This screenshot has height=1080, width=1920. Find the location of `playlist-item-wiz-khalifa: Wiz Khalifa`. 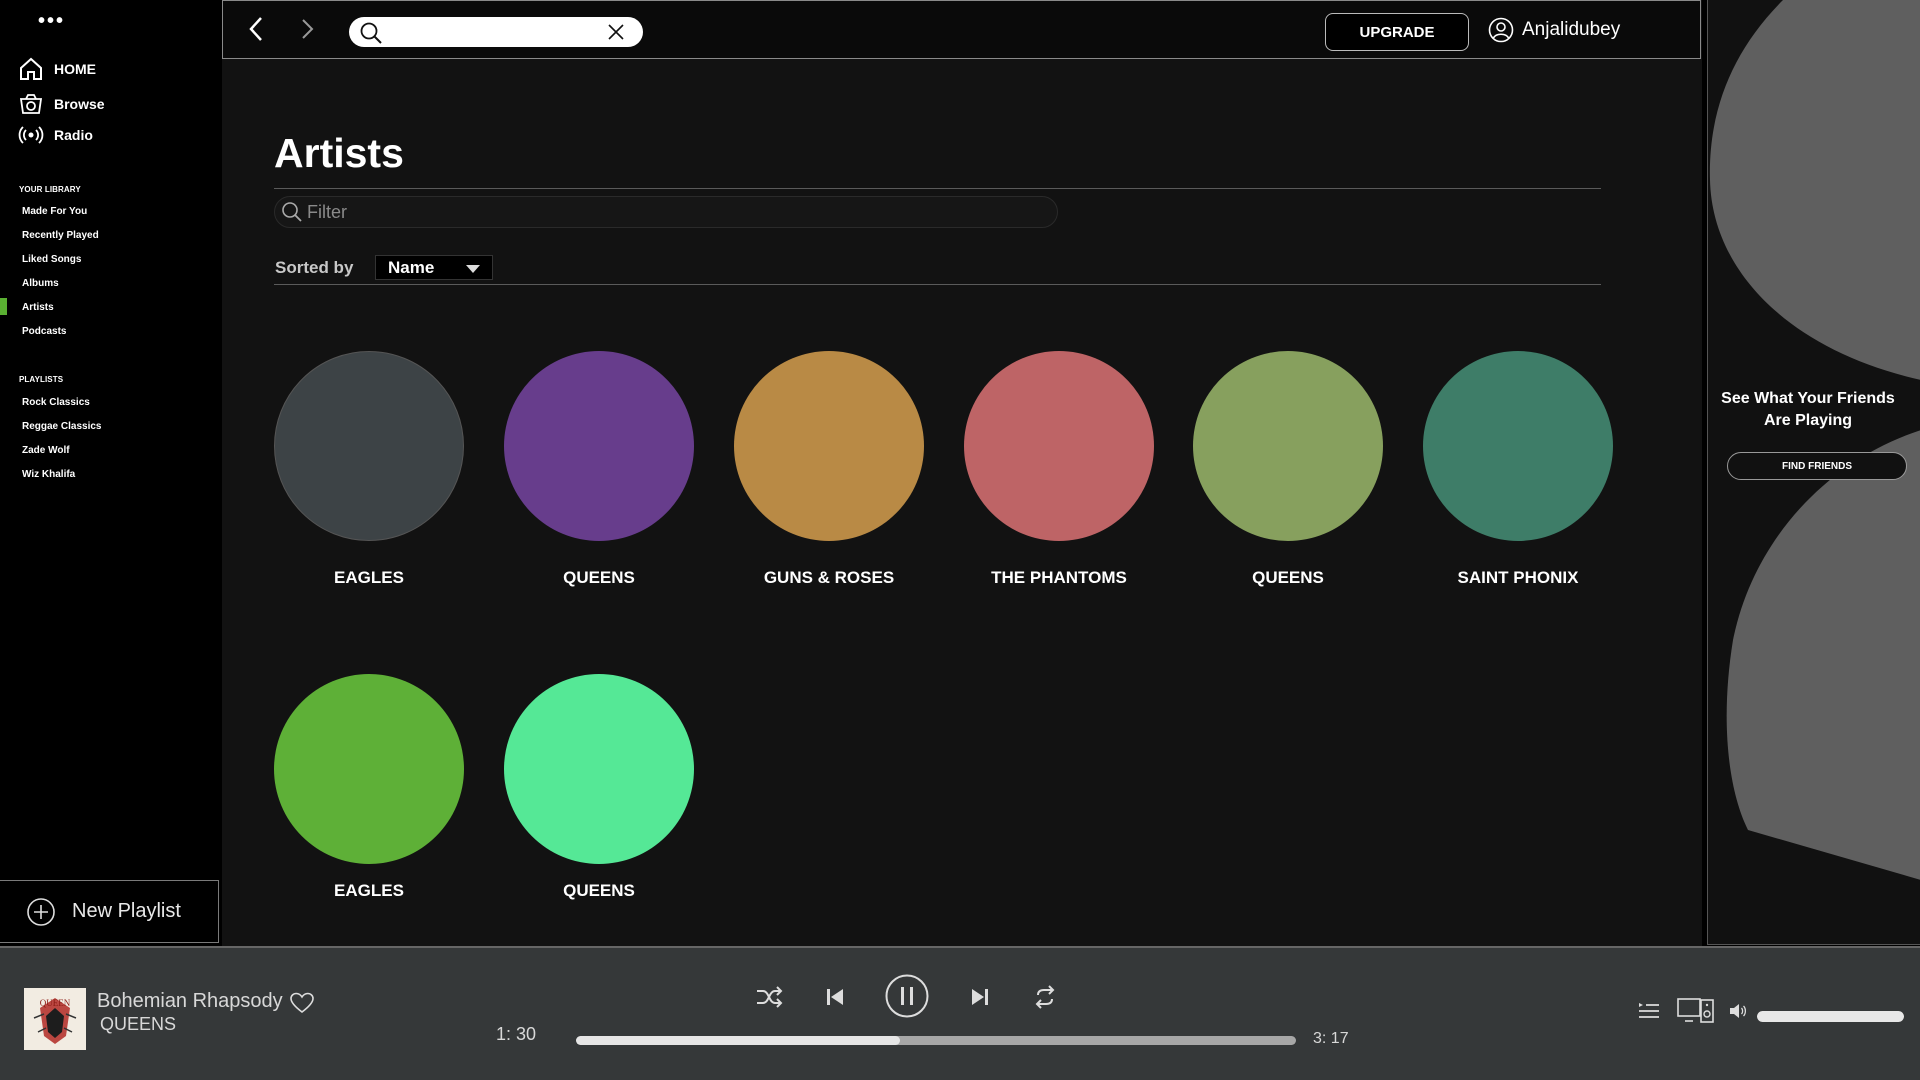

playlist-item-wiz-khalifa: Wiz Khalifa is located at coordinates (48, 474).